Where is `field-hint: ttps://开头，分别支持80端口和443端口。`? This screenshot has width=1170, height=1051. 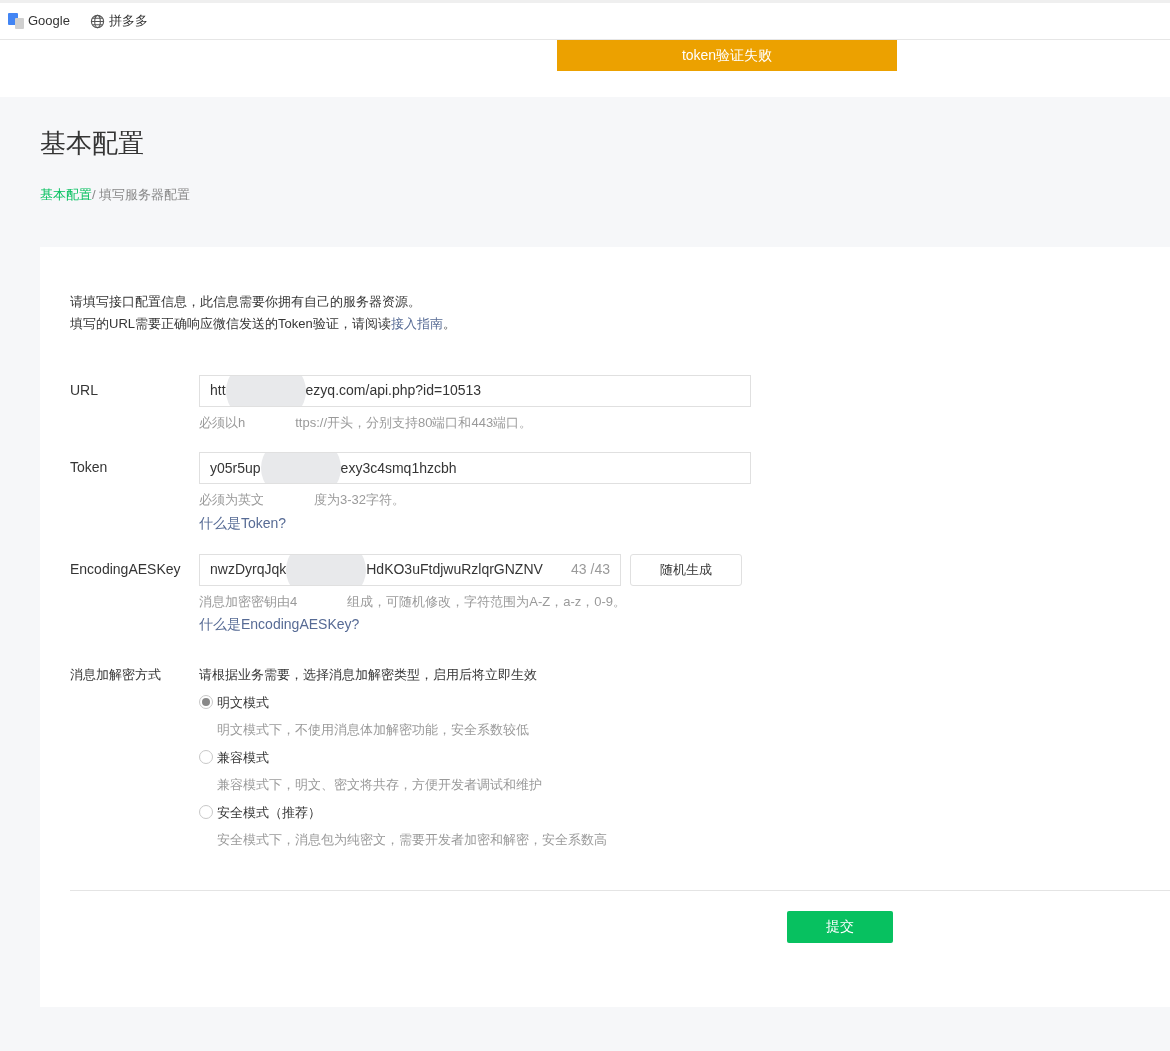
field-hint: ttps://开头，分别支持80端口和443端口。 is located at coordinates (414, 422).